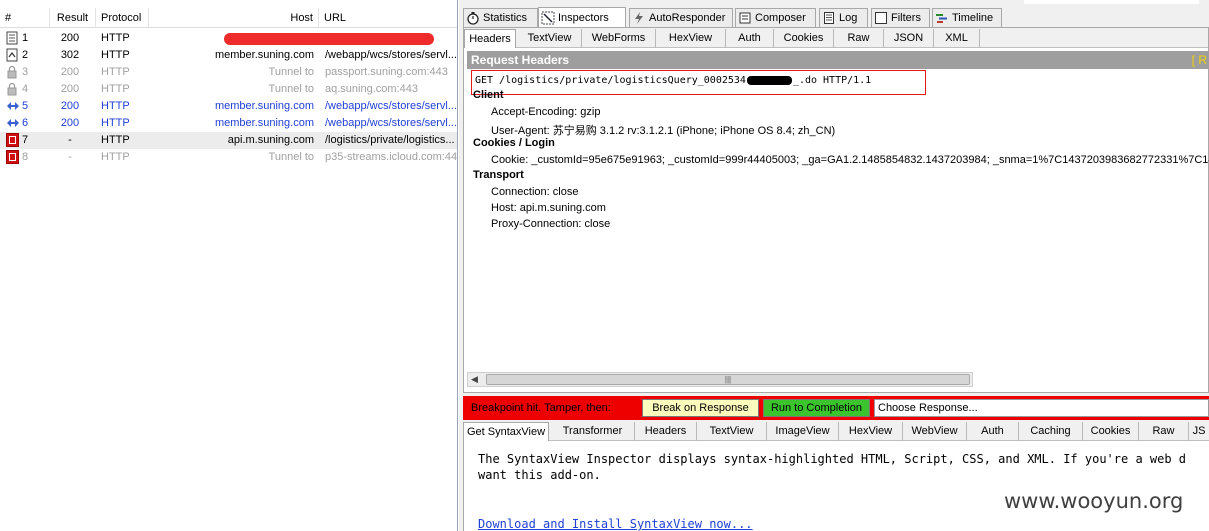 This screenshot has width=1209, height=531. I want to click on resp-tab-webview: WebView, so click(935, 431).